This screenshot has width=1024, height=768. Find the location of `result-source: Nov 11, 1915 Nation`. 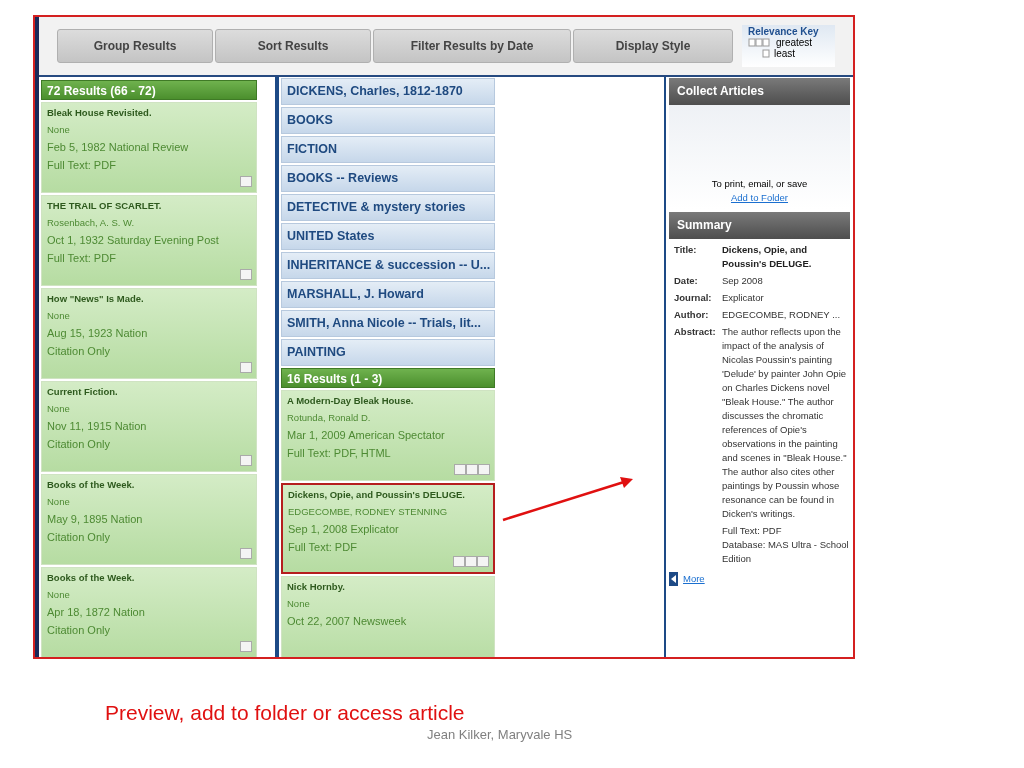

result-source: Nov 11, 1915 Nation is located at coordinates (97, 426).